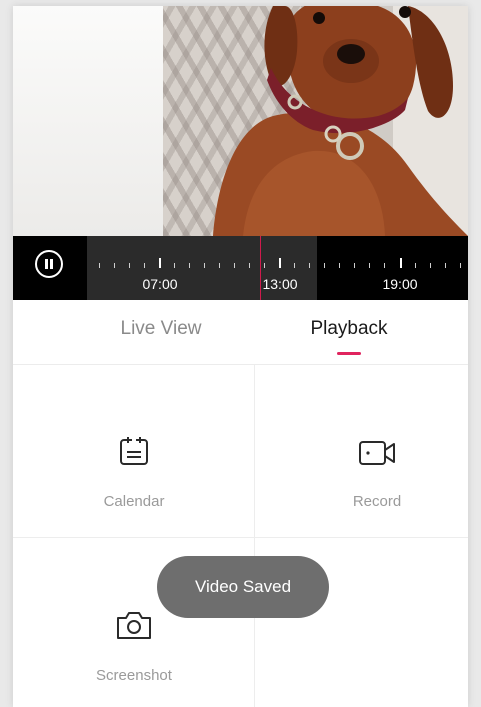 This screenshot has width=481, height=707. Describe the element at coordinates (377, 453) in the screenshot. I see `video-camera-icon` at that location.